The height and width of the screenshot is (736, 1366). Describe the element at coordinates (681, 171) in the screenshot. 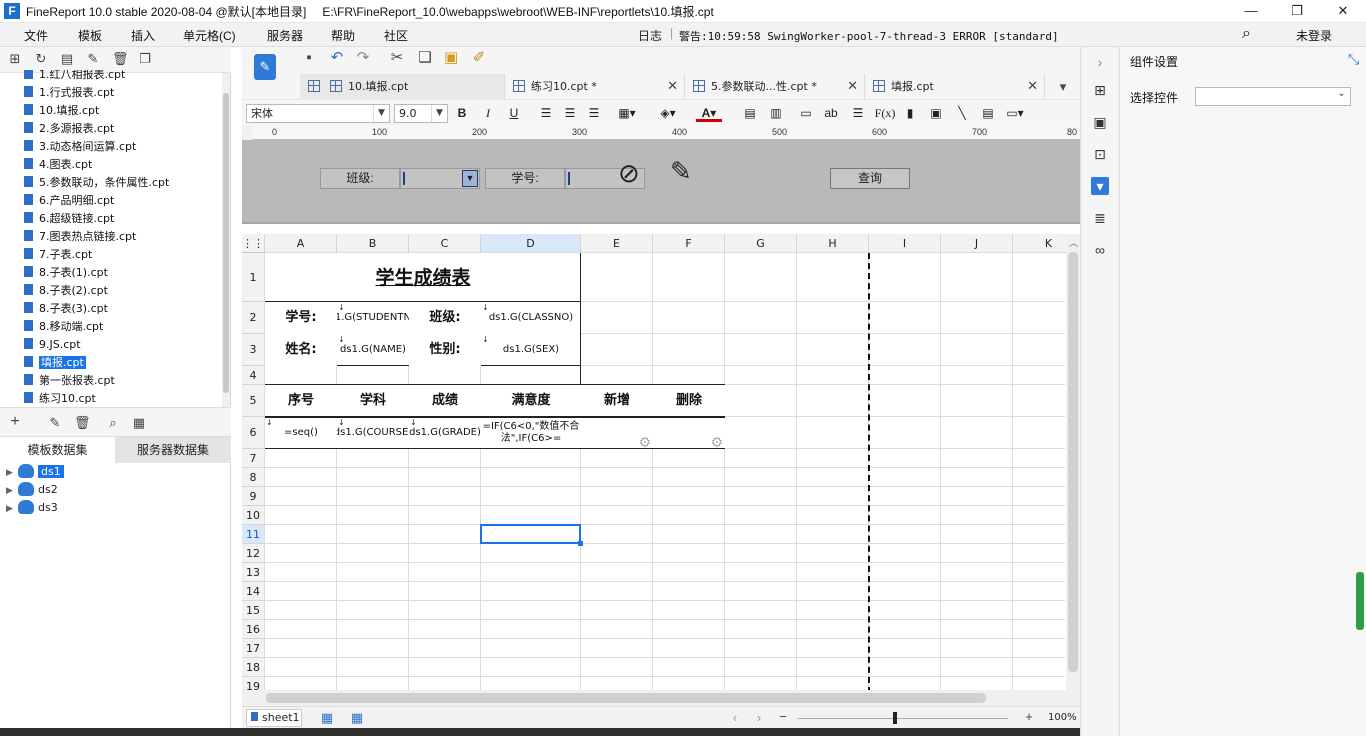

I see `pencil-icon: ✎` at that location.